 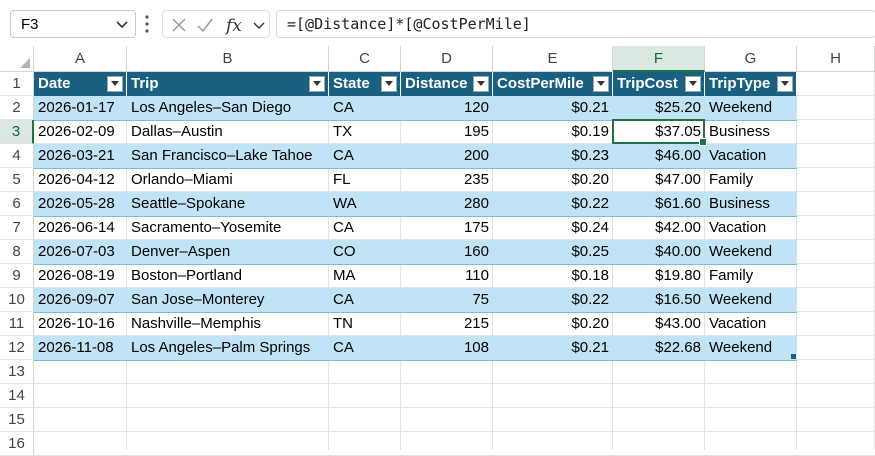 I want to click on table-cell-date: 2026-06-14, so click(x=80, y=228).